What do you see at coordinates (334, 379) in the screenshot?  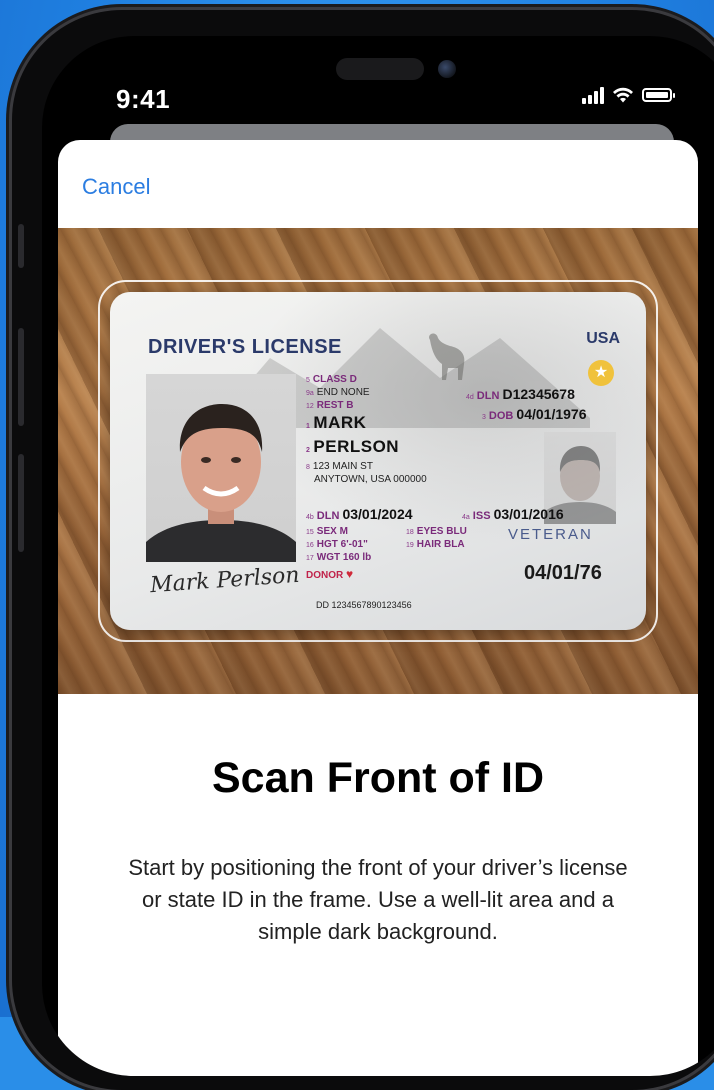 I see `license-class: CLASS D` at bounding box center [334, 379].